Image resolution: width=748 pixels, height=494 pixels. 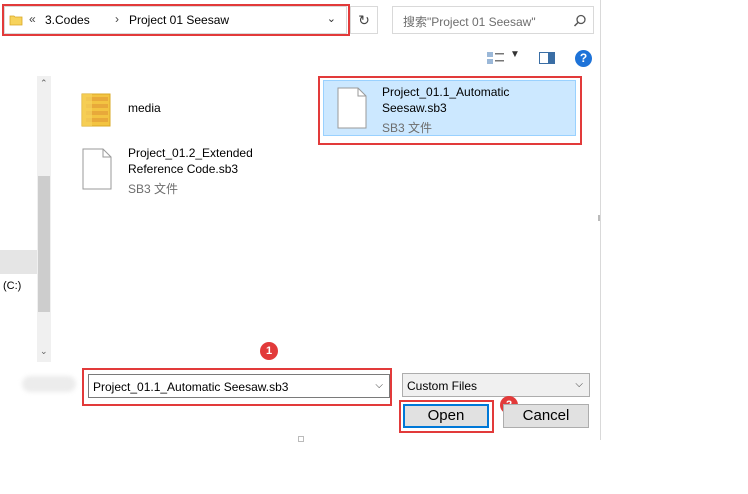 What do you see at coordinates (190, 161) in the screenshot?
I see `file-name: Project_01.2_Extended Reference Code.sb3` at bounding box center [190, 161].